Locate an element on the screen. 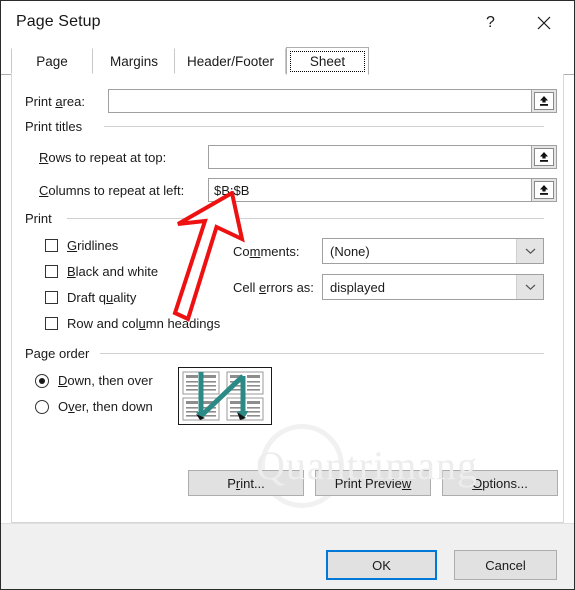  close-icon is located at coordinates (543, 22).